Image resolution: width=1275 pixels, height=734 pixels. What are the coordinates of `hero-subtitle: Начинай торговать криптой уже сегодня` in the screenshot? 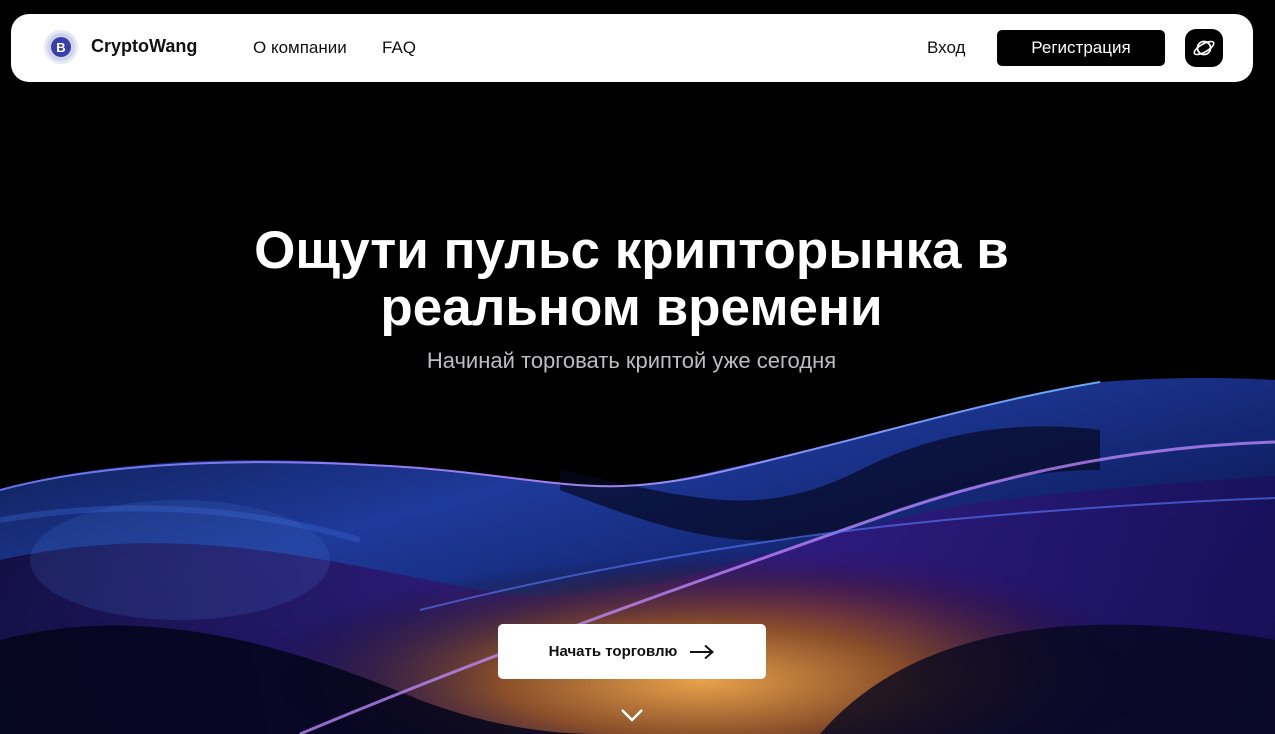 It's located at (631, 360).